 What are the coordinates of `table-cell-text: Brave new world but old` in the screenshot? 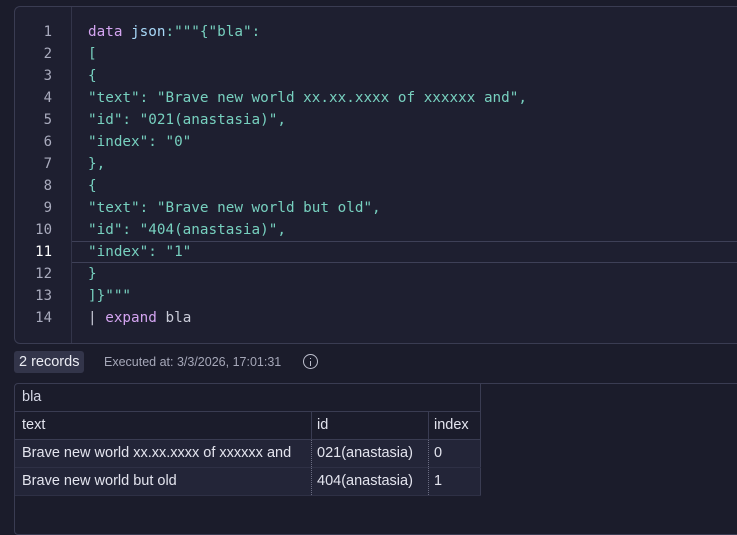 It's located at (163, 481).